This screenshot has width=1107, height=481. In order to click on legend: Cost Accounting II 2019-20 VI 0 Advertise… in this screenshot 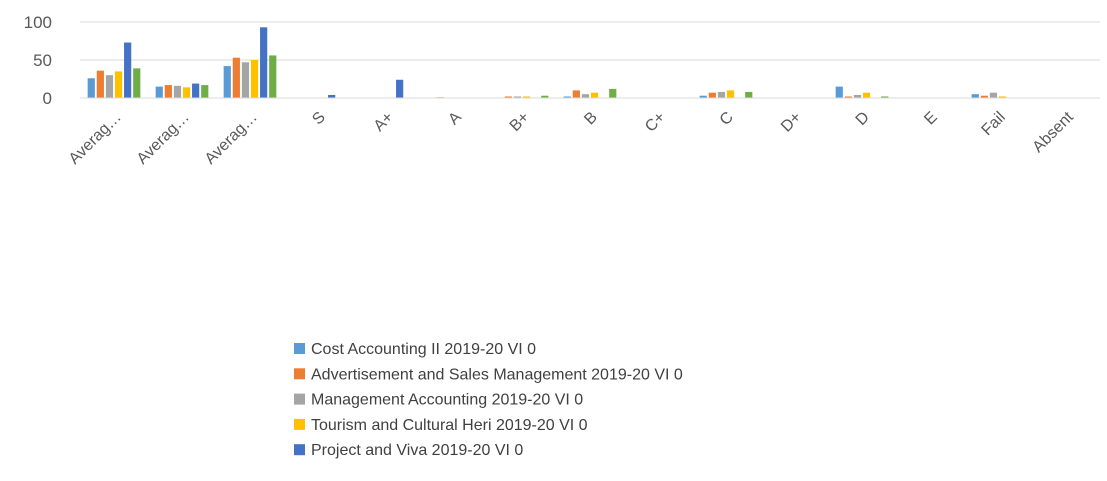, I will do `click(488, 400)`.